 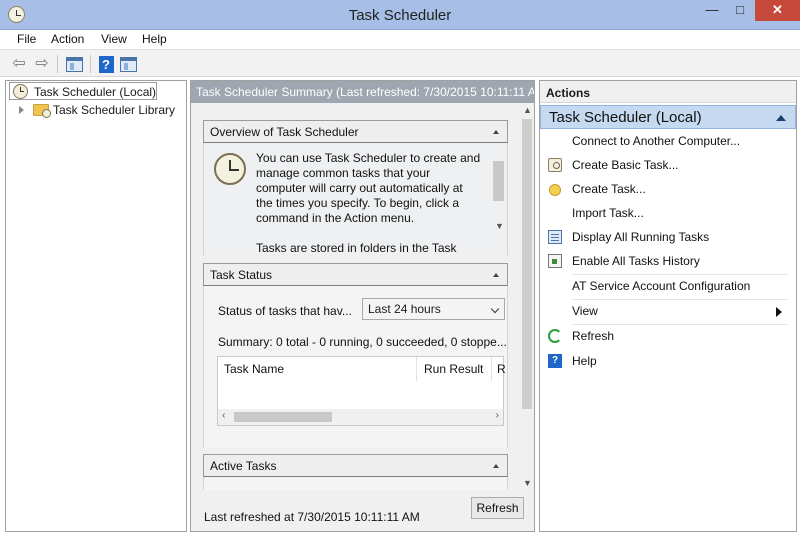 What do you see at coordinates (641, 237) in the screenshot?
I see `action-label: Display All Running Tasks` at bounding box center [641, 237].